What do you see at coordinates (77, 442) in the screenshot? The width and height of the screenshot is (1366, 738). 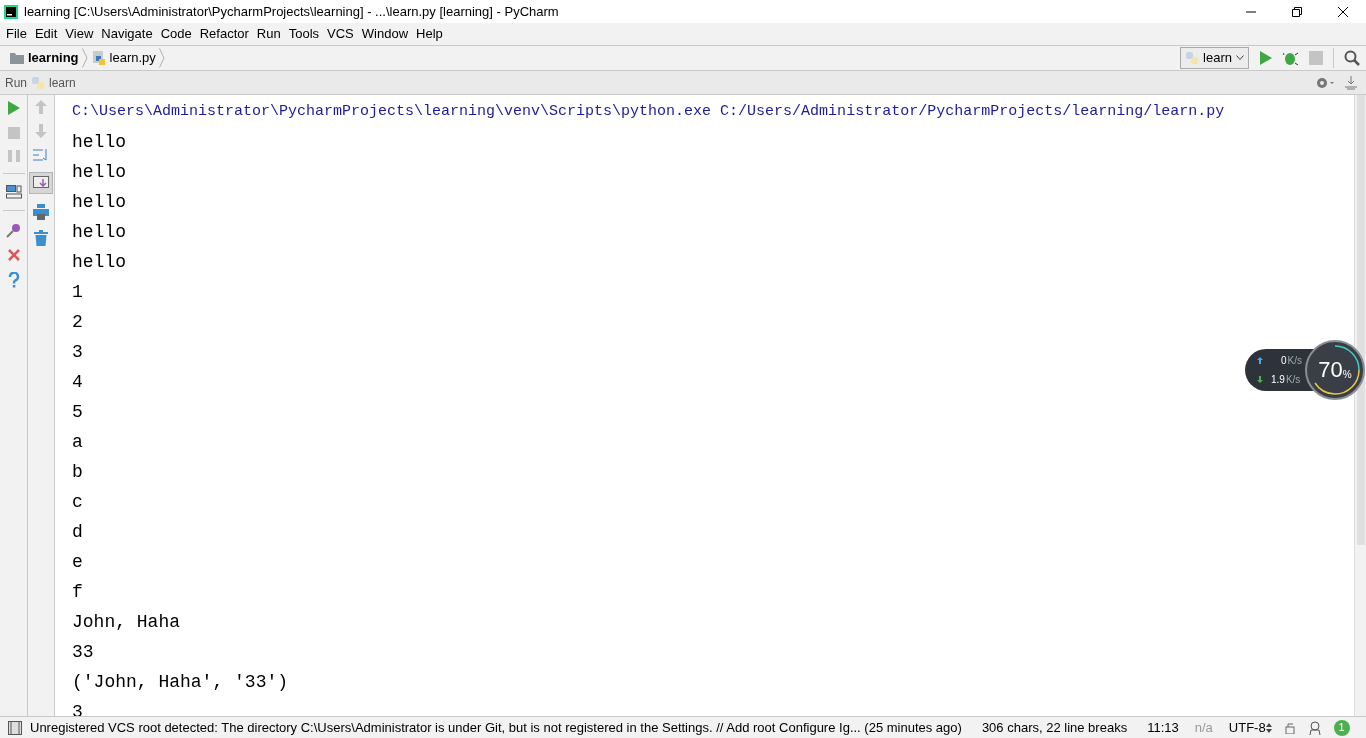 I see `console-line: a` at bounding box center [77, 442].